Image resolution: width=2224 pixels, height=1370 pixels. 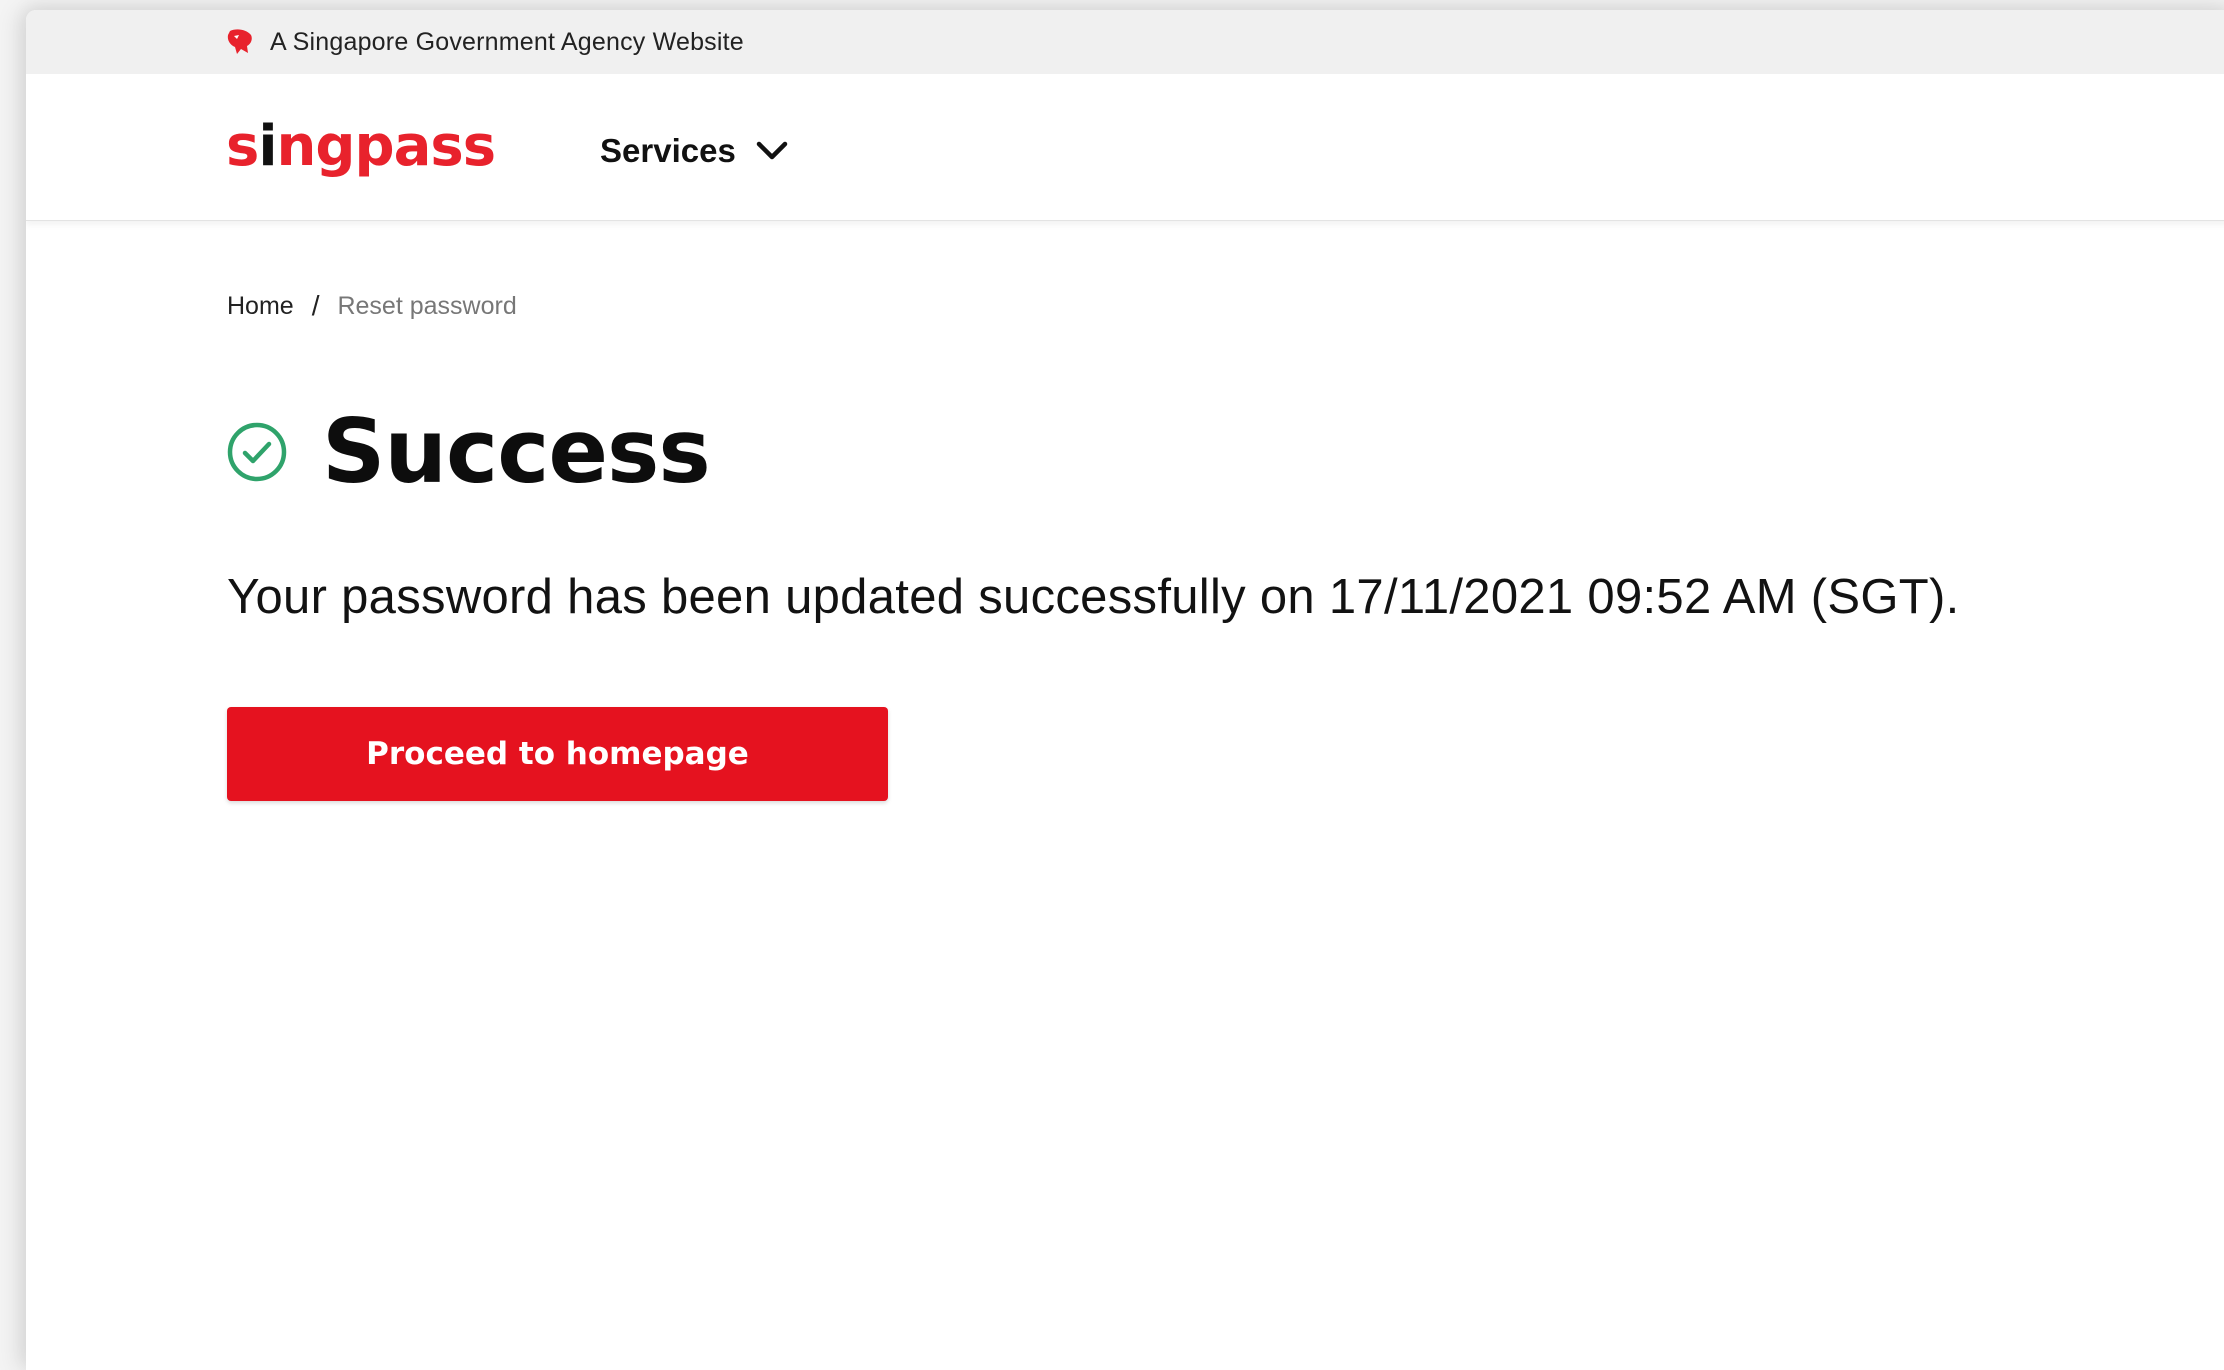 I want to click on success-heading: Success, so click(x=1125, y=451).